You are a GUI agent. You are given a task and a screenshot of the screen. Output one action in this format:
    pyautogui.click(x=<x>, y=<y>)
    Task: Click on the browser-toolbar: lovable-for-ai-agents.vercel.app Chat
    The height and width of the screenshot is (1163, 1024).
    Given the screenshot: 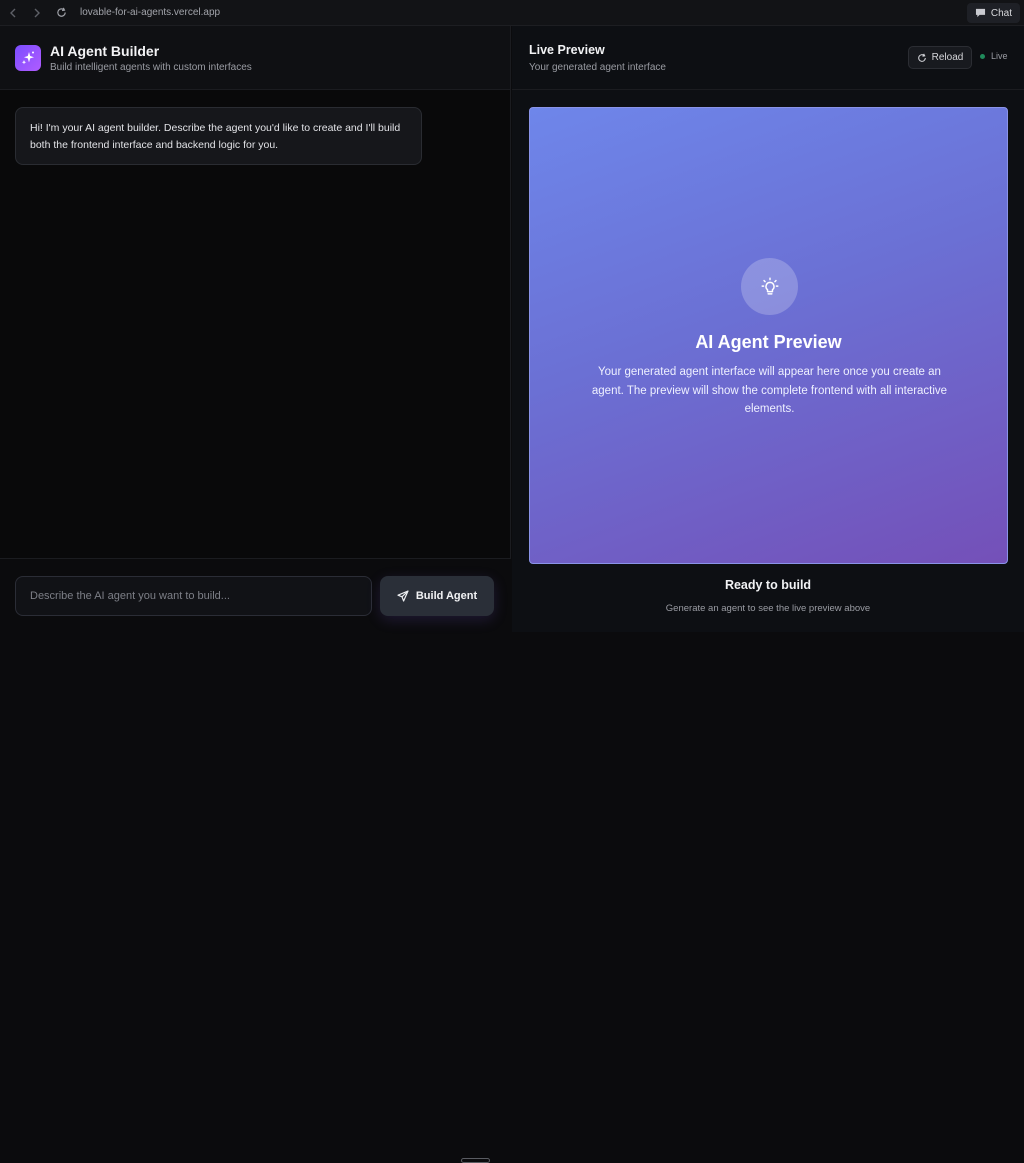 What is the action you would take?
    pyautogui.click(x=512, y=13)
    